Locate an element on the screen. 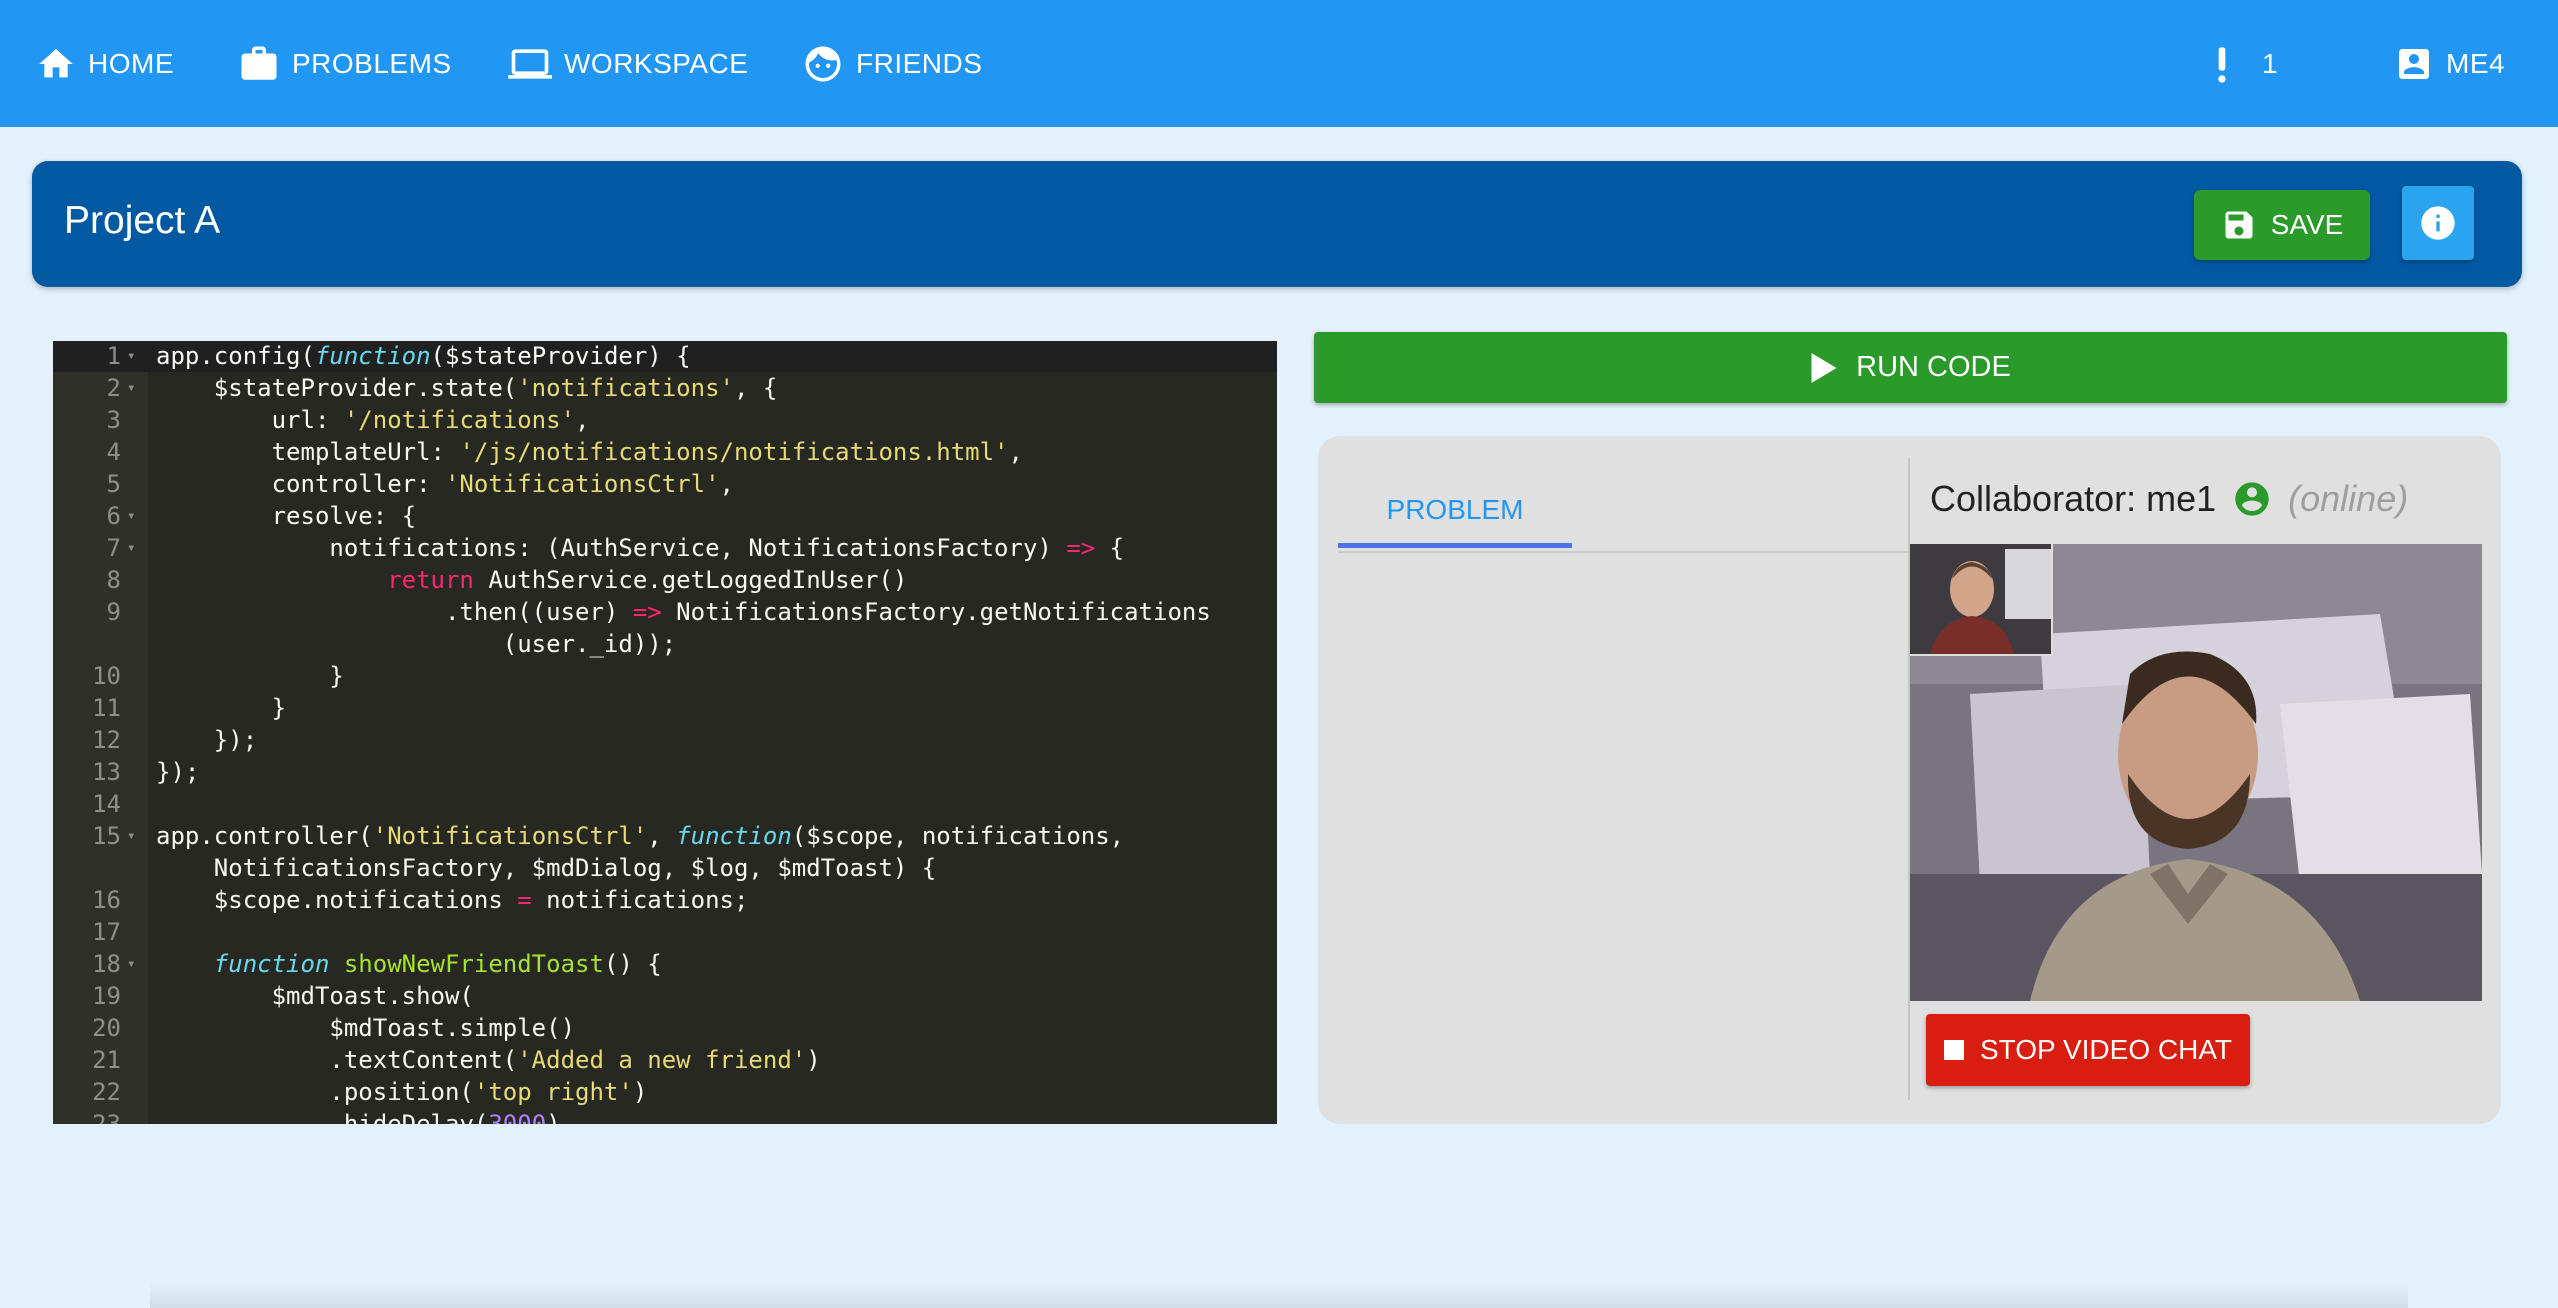  line-number: 18 is located at coordinates (106, 964).